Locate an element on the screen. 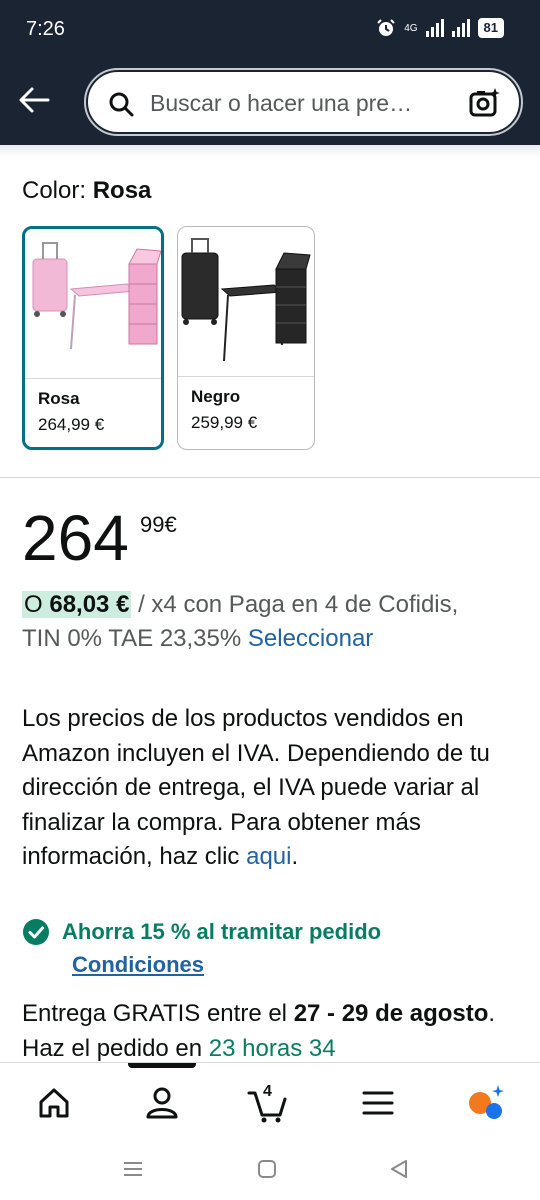  section-divider is located at coordinates (270, 477).